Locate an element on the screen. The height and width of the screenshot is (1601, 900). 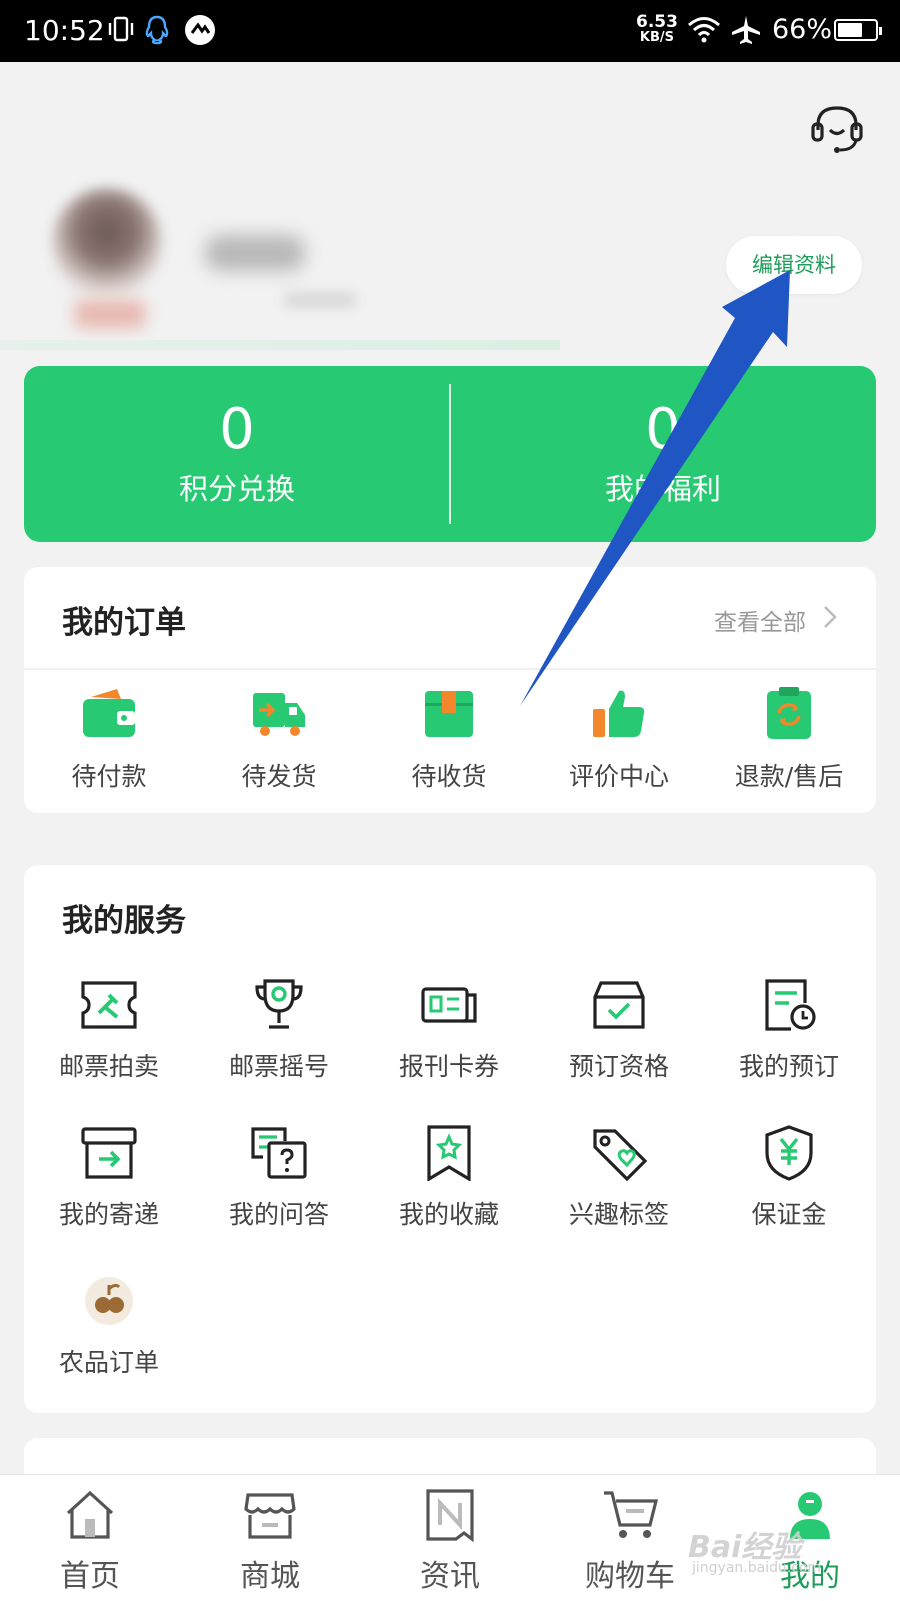
battery-icon is located at coordinates (858, 30).